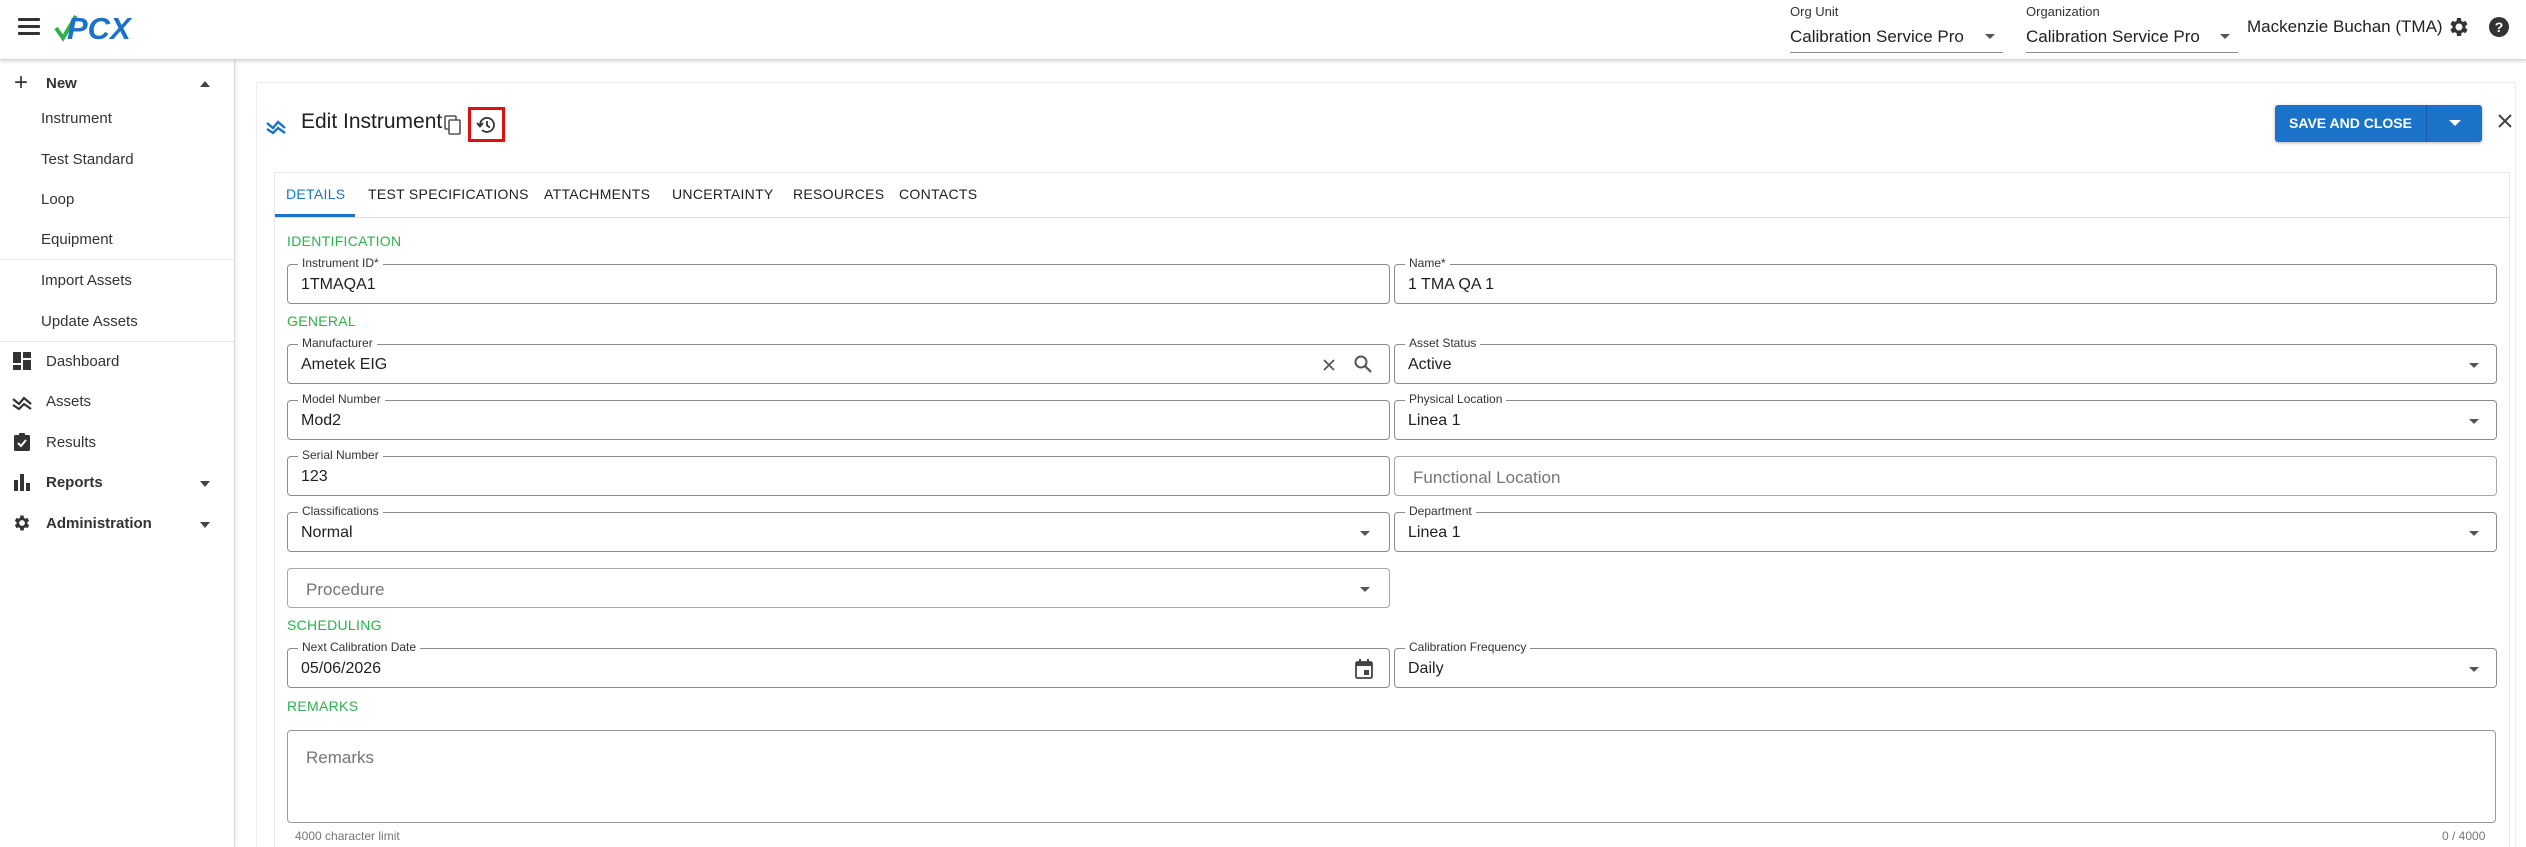  I want to click on classifications-select: Classifications Normal, so click(838, 528).